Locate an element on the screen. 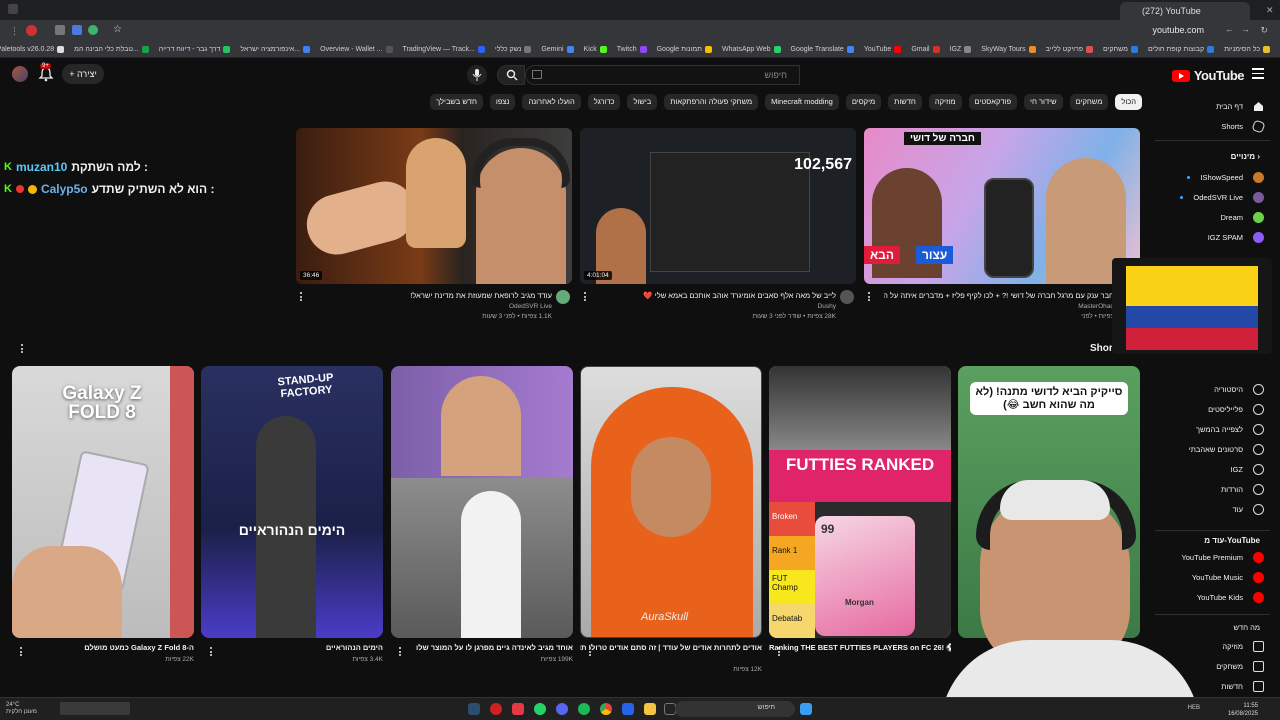 This screenshot has width=1280, height=720. video-channel: MasterOhad is located at coordinates (999, 306).